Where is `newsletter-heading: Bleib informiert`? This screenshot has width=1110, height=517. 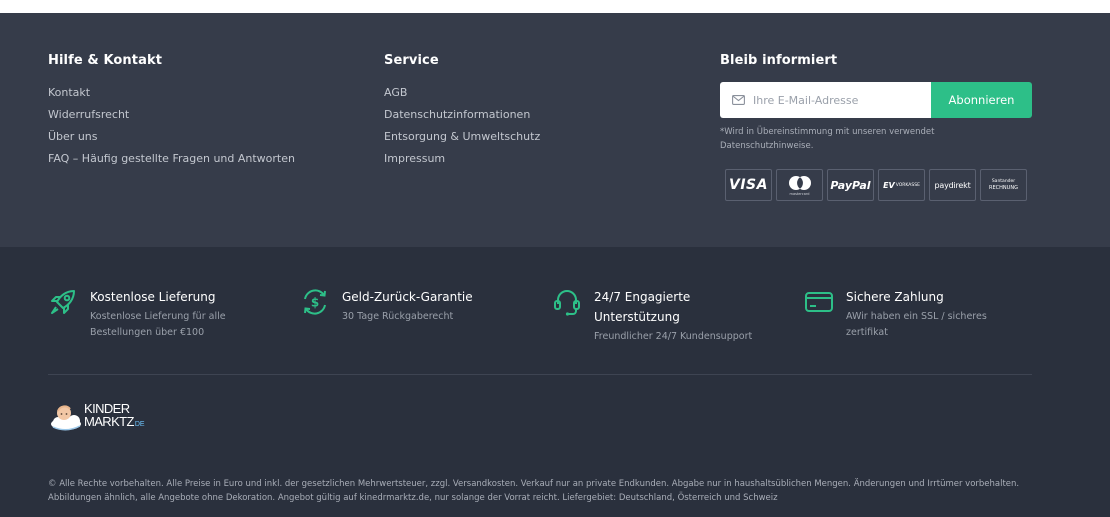
newsletter-heading: Bleib informiert is located at coordinates (779, 60).